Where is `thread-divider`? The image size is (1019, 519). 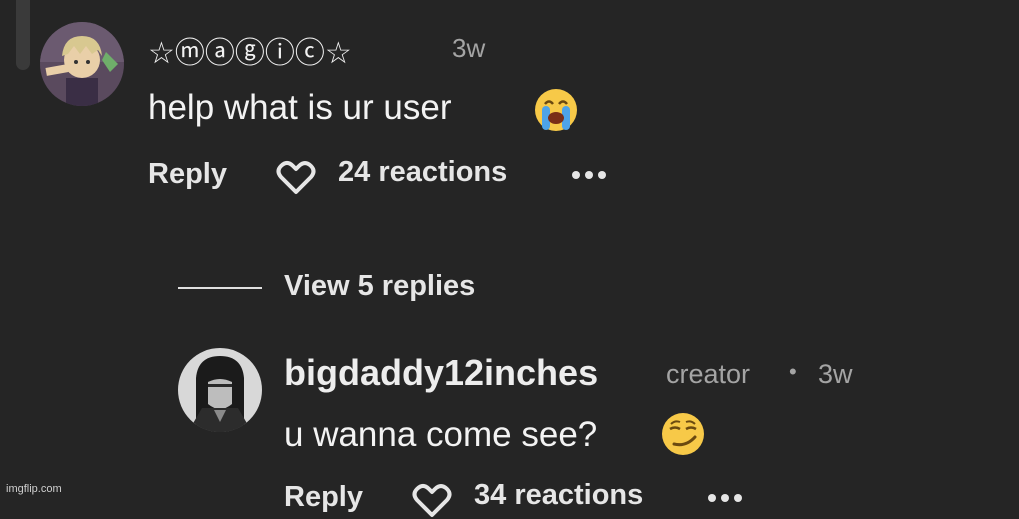 thread-divider is located at coordinates (220, 288).